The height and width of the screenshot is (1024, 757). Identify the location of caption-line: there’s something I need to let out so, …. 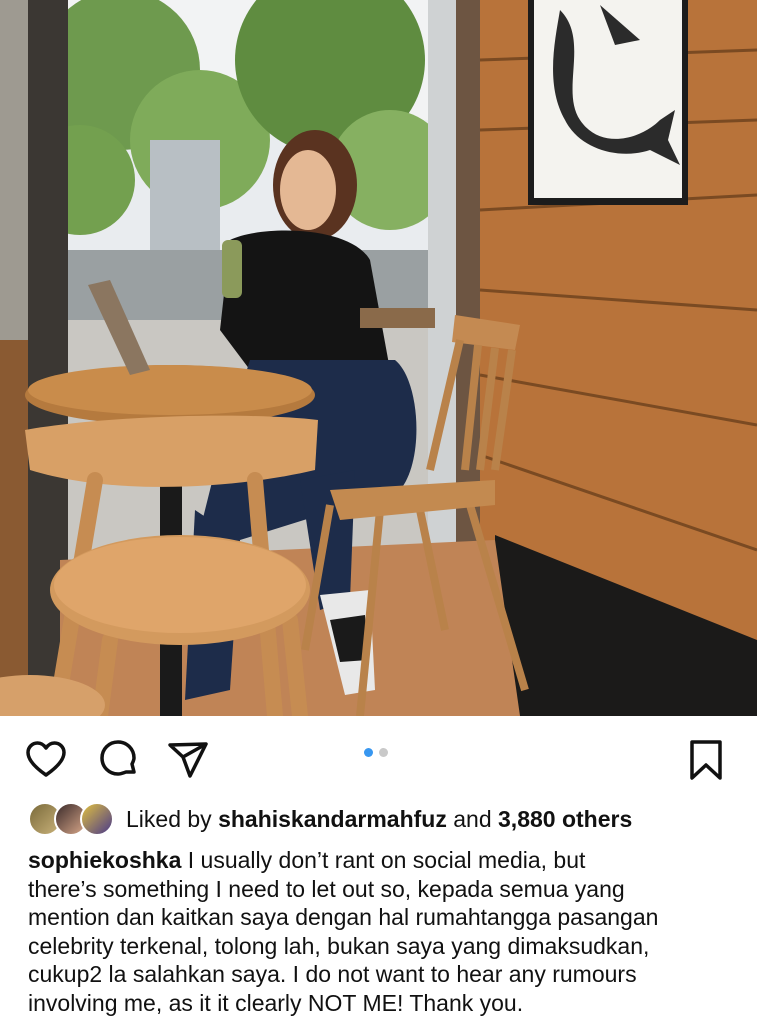
(383, 889).